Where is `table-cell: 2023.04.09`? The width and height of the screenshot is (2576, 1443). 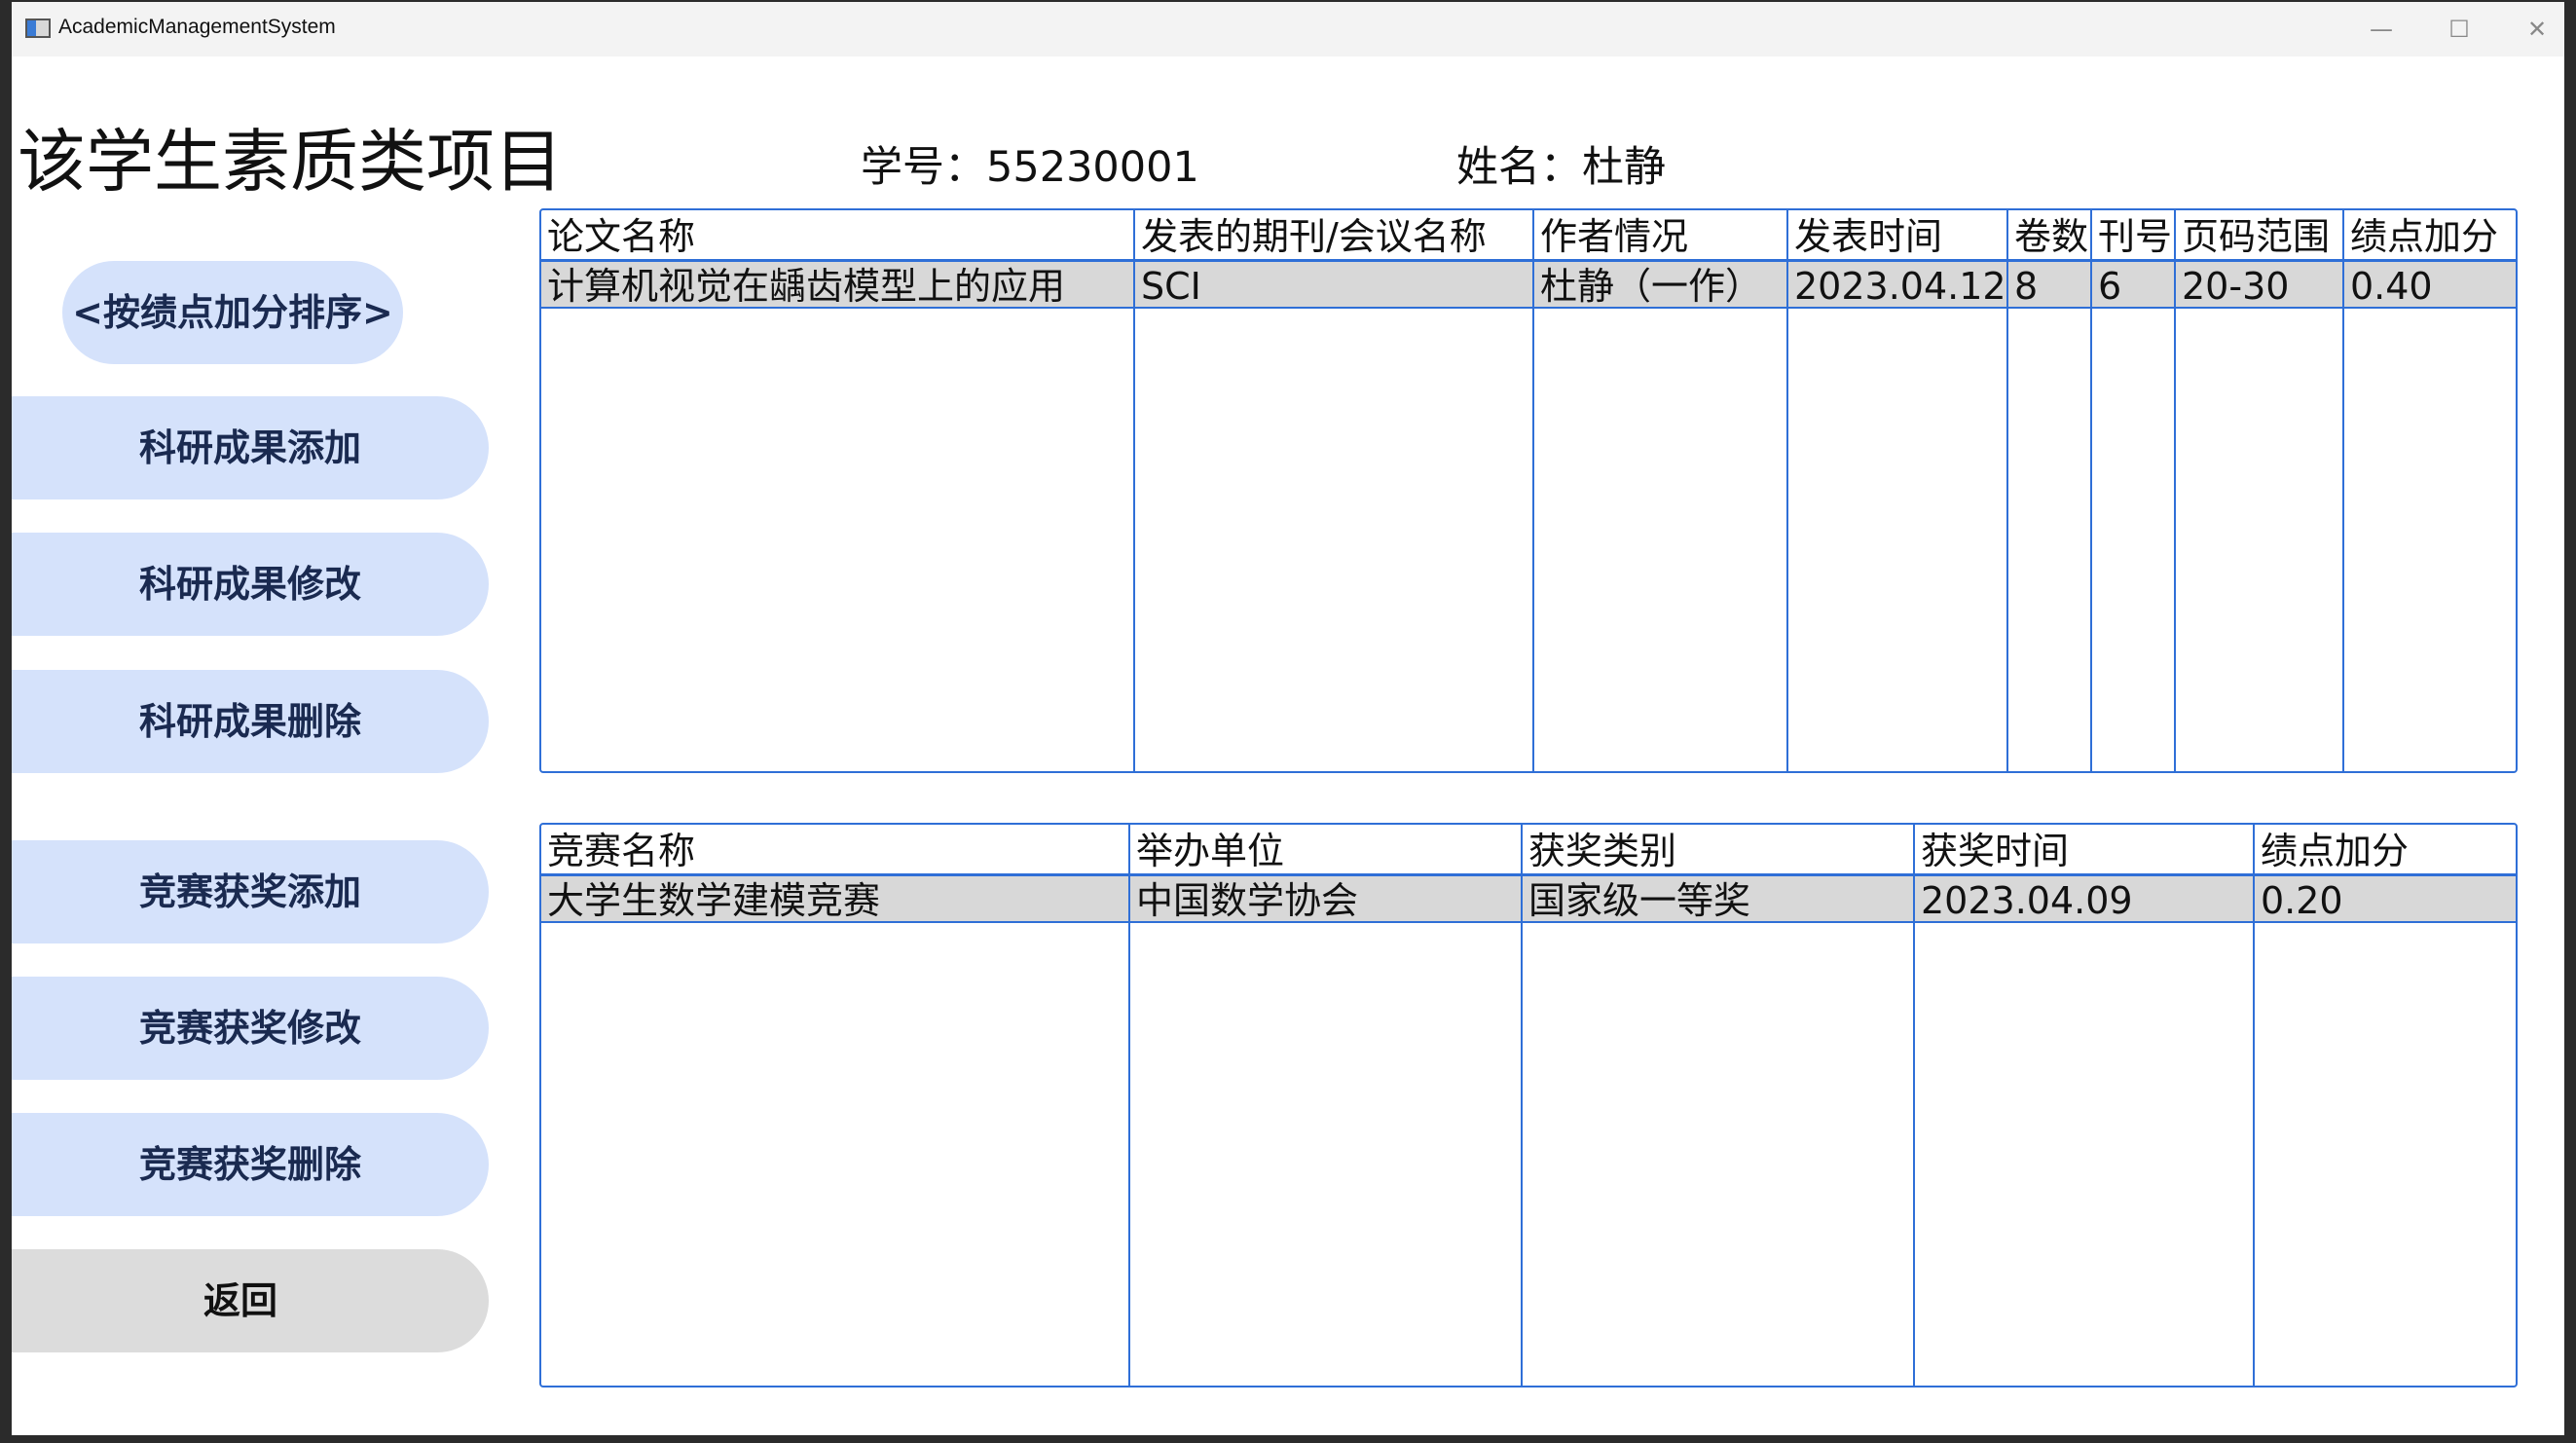 table-cell: 2023.04.09 is located at coordinates (2084, 899).